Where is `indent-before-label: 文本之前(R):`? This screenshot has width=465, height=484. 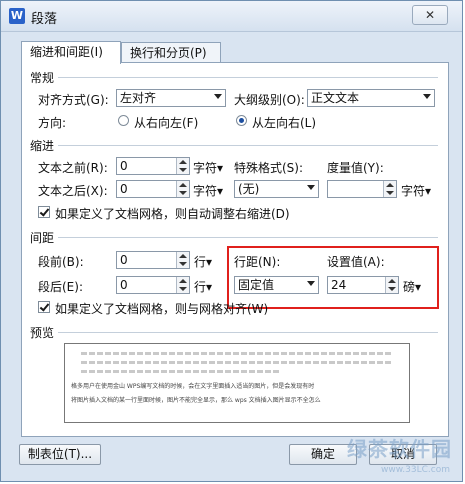 indent-before-label: 文本之前(R): is located at coordinates (73, 168).